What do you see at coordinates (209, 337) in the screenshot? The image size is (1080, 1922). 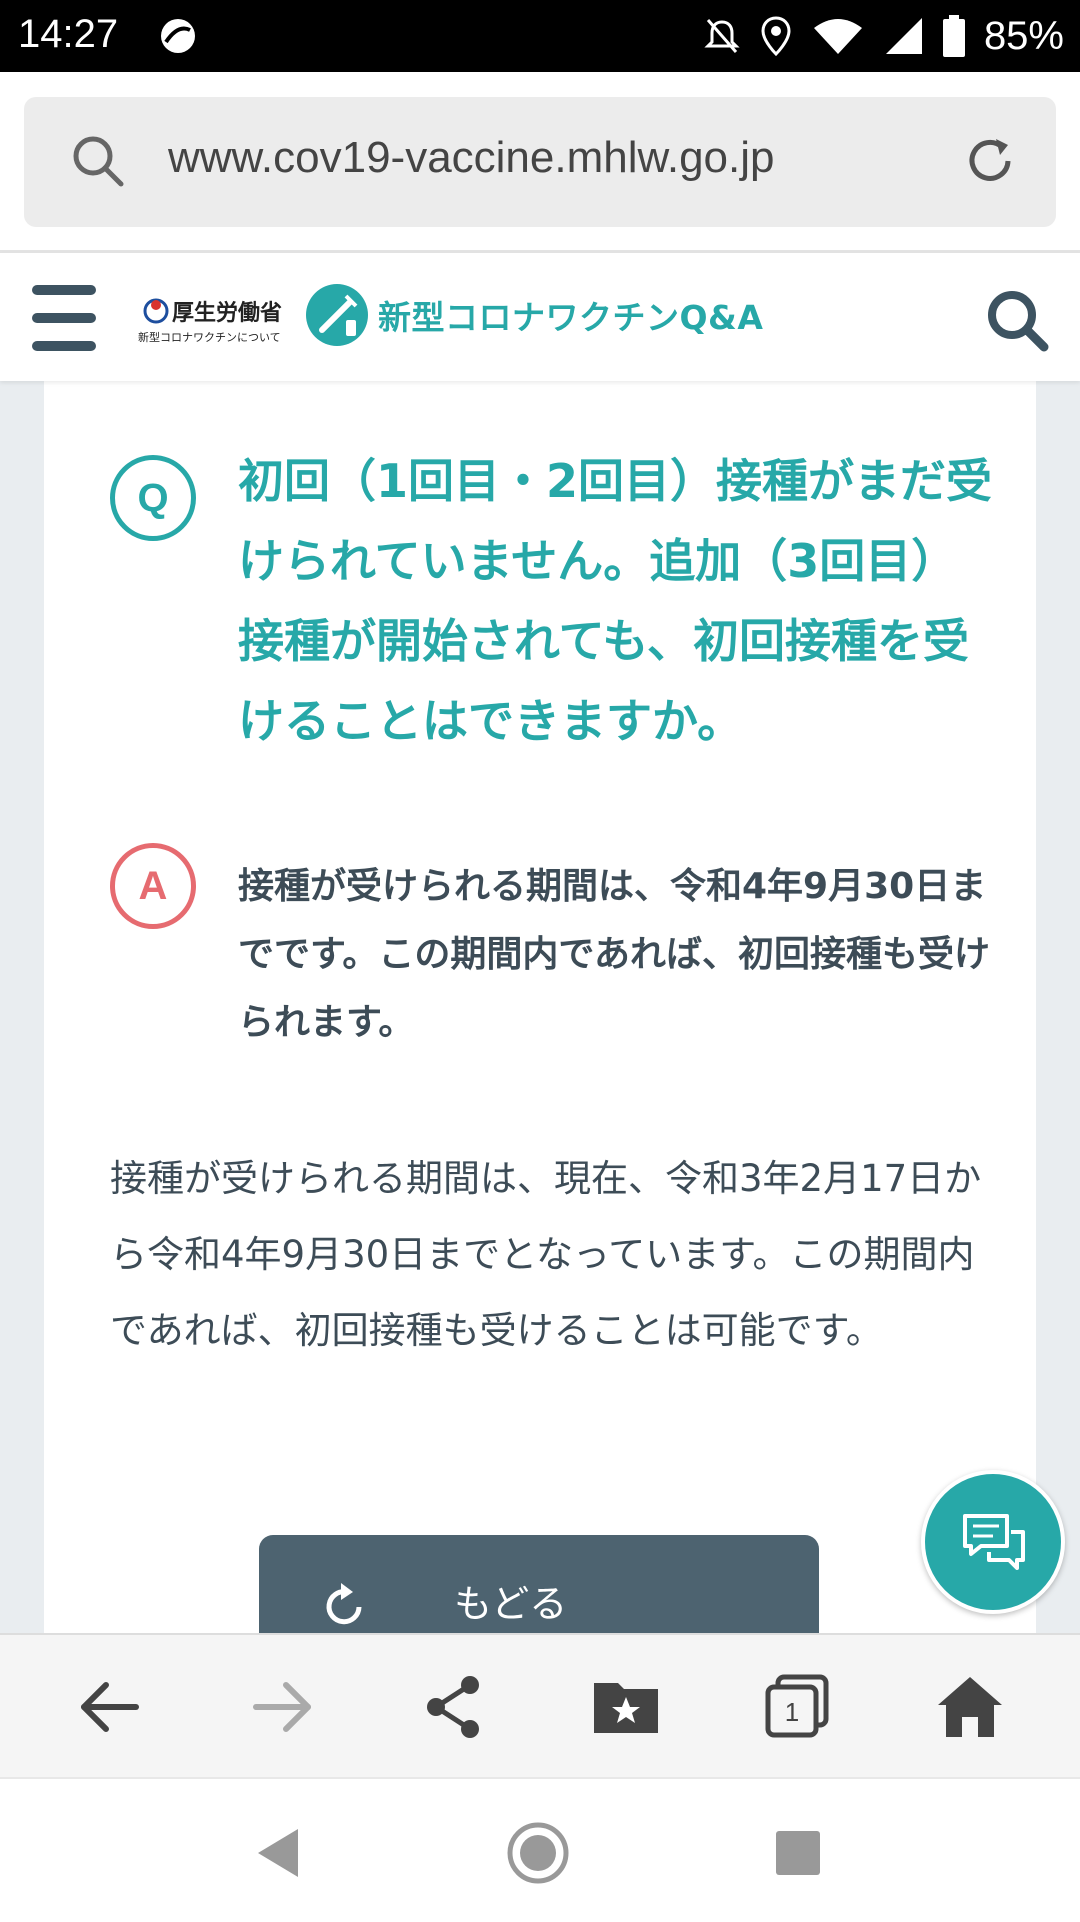 I see `mhlw-subtitle: 新型コロナワクチンについて` at bounding box center [209, 337].